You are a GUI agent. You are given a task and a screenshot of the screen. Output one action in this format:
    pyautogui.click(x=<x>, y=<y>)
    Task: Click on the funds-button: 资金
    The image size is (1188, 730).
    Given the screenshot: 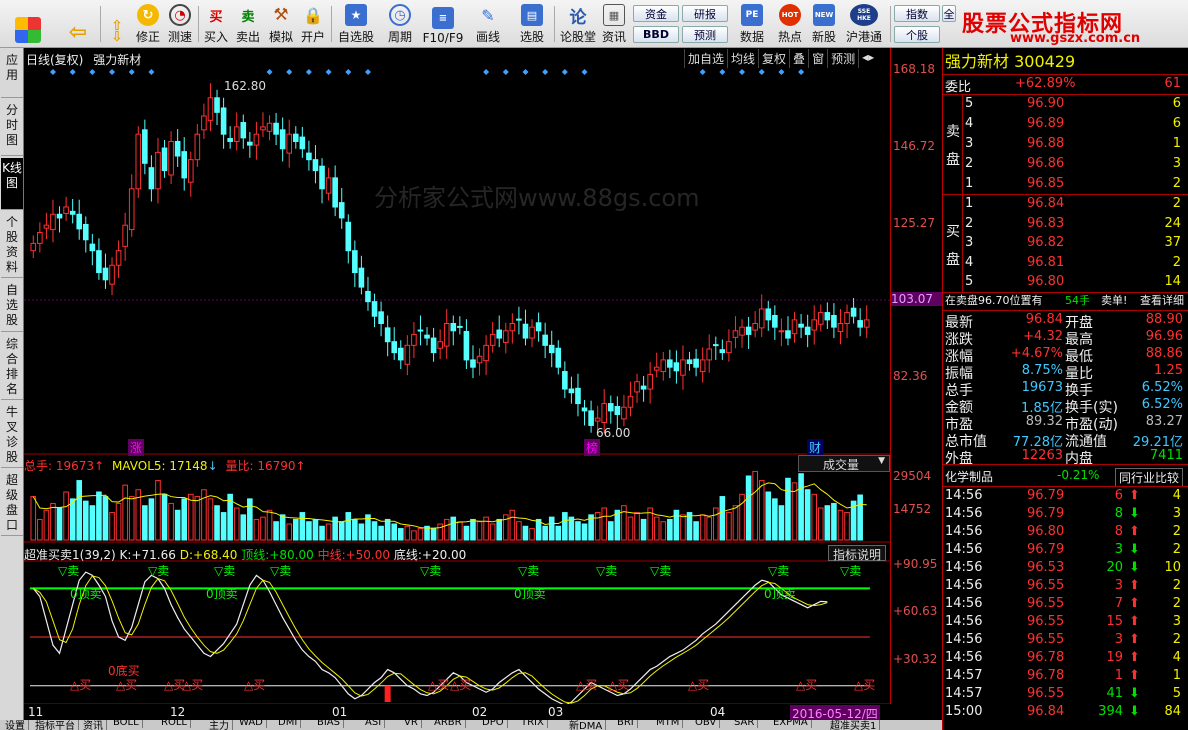 What is the action you would take?
    pyautogui.click(x=656, y=13)
    